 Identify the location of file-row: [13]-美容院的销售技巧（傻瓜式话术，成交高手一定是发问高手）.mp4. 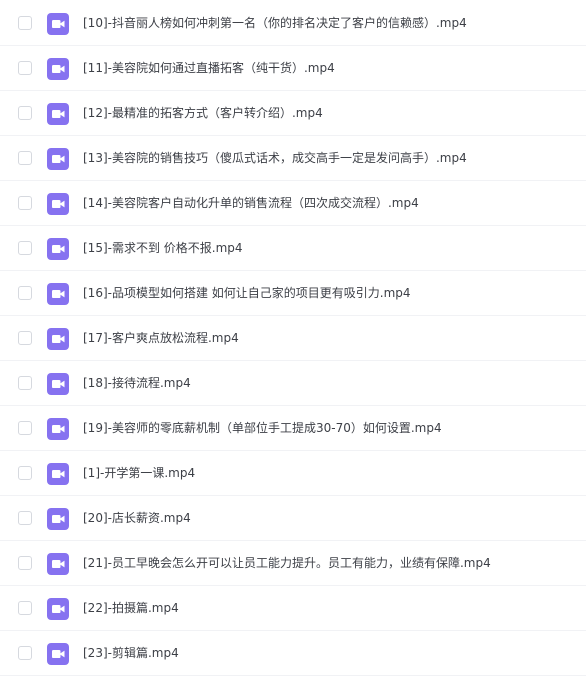
(293, 159).